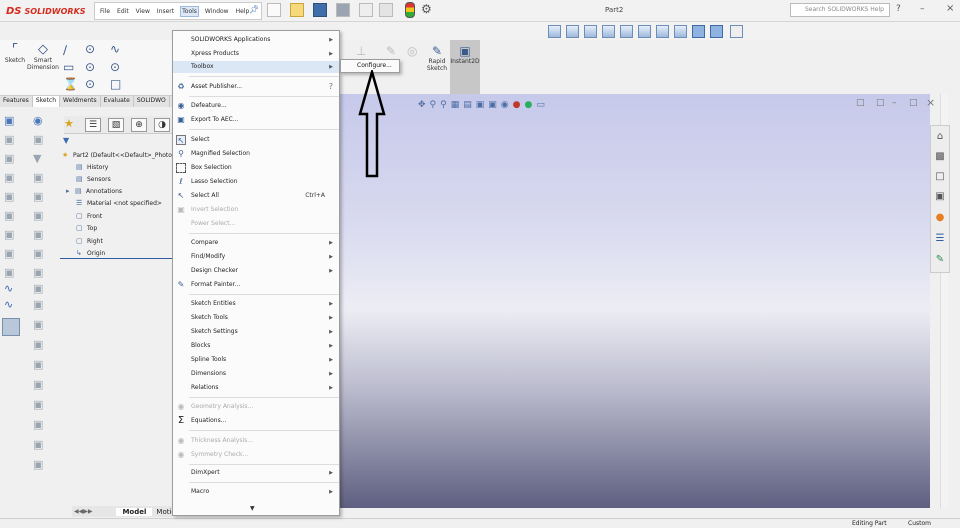 The width and height of the screenshot is (960, 528). Describe the element at coordinates (940, 197) in the screenshot. I see `view-palette-icon: ▣` at that location.